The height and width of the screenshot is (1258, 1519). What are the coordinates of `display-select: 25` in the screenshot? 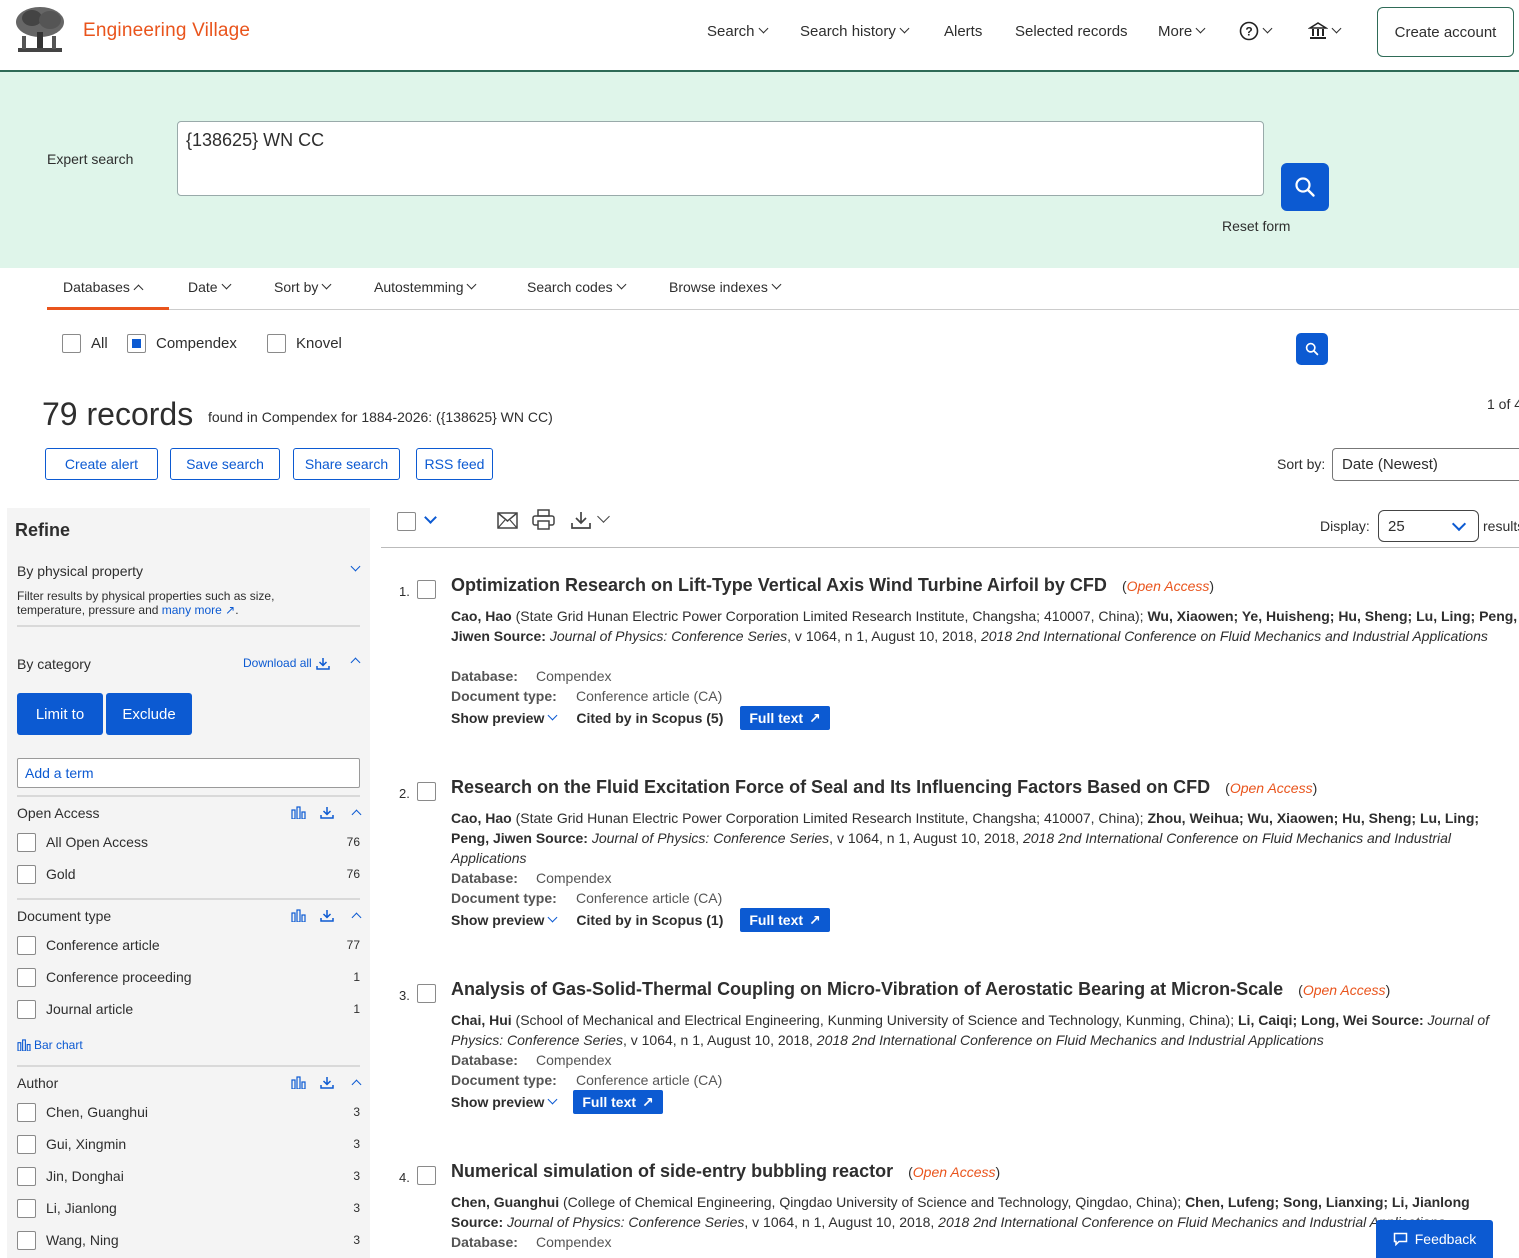 It's located at (1428, 526).